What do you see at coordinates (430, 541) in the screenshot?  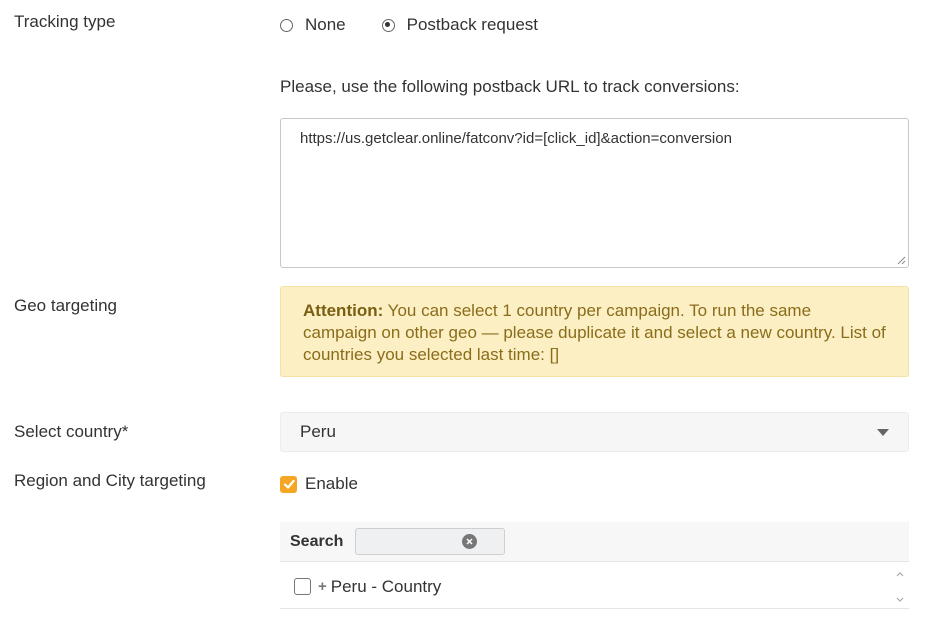 I see `region-search-input` at bounding box center [430, 541].